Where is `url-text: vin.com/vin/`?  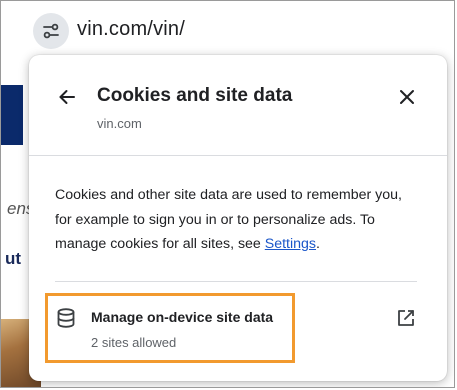
url-text: vin.com/vin/ is located at coordinates (131, 29).